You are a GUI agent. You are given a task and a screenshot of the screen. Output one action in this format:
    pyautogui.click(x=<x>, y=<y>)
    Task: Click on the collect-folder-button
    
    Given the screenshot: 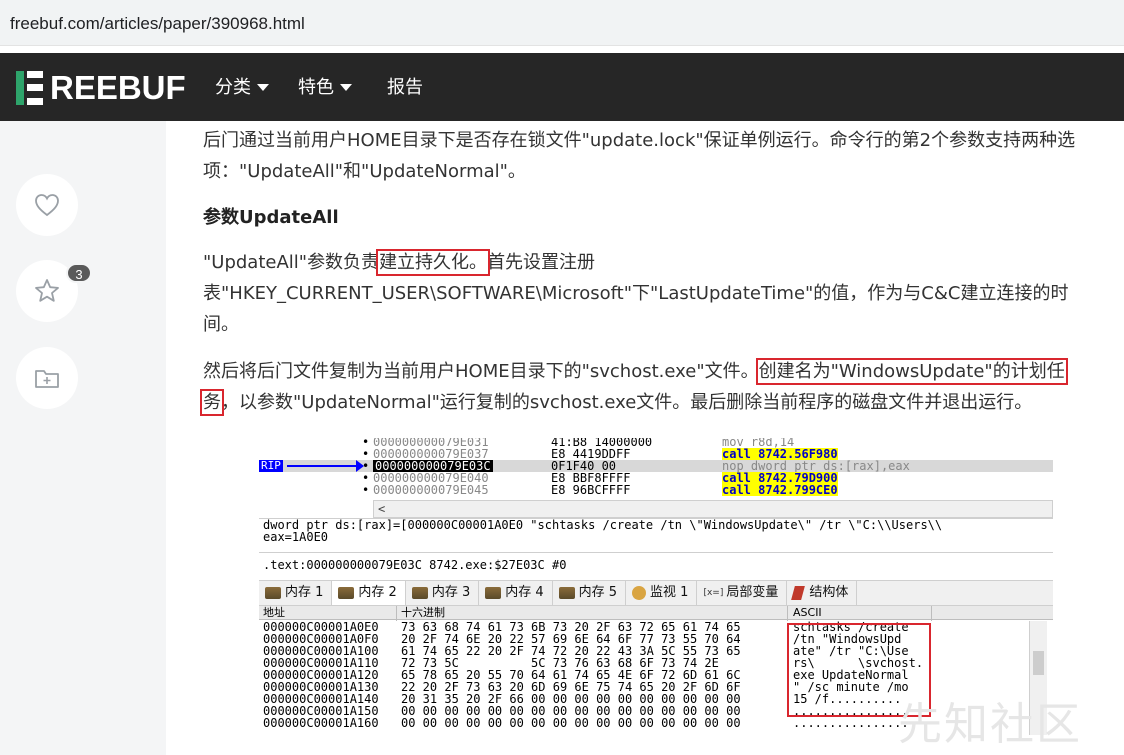 What is the action you would take?
    pyautogui.click(x=47, y=378)
    